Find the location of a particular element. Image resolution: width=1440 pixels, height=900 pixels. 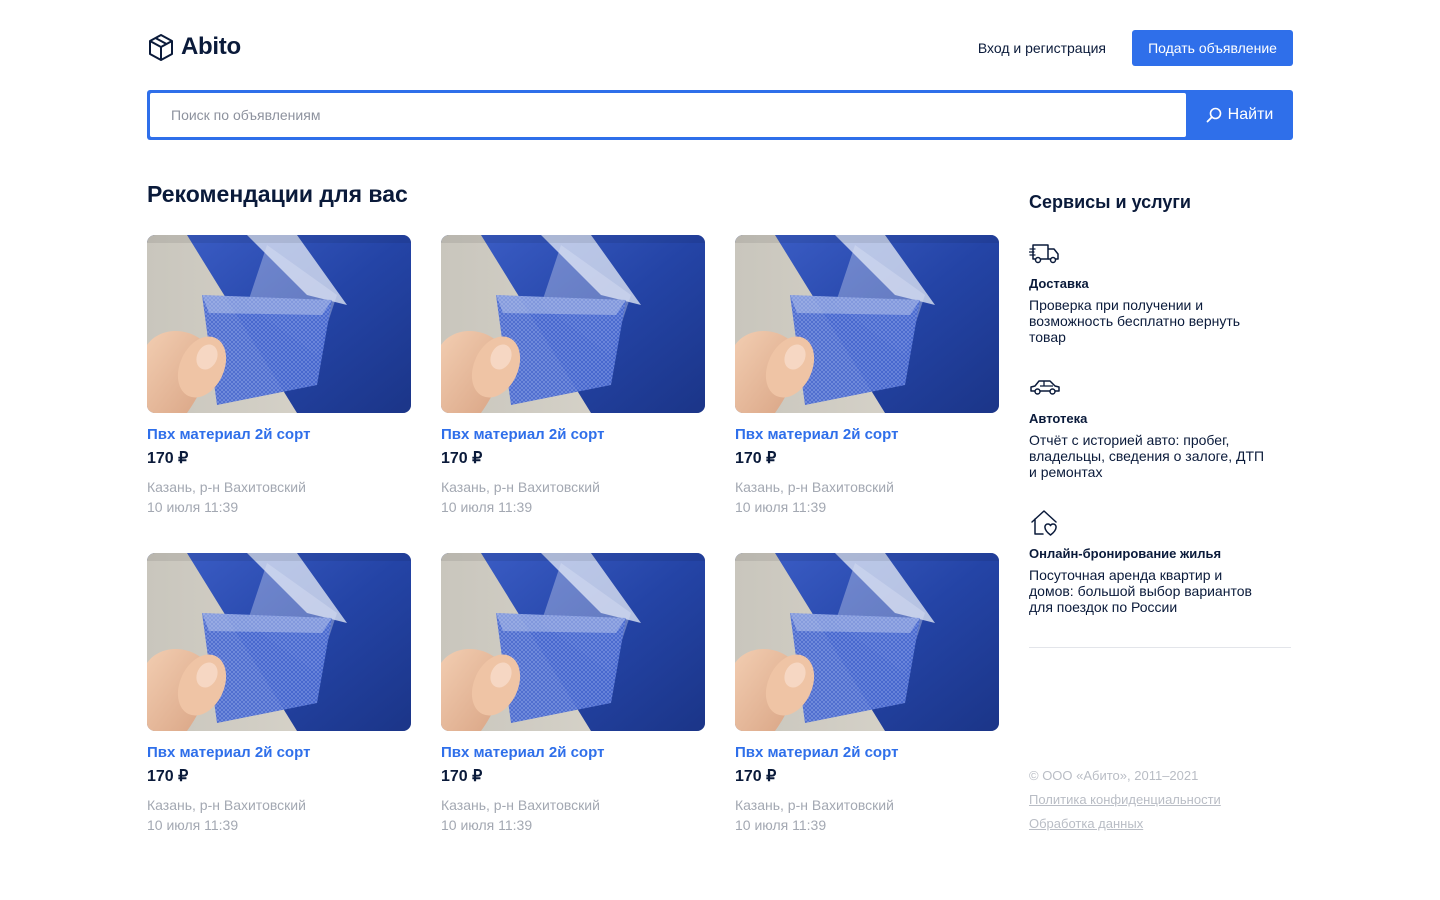

search-icon is located at coordinates (1213, 115).